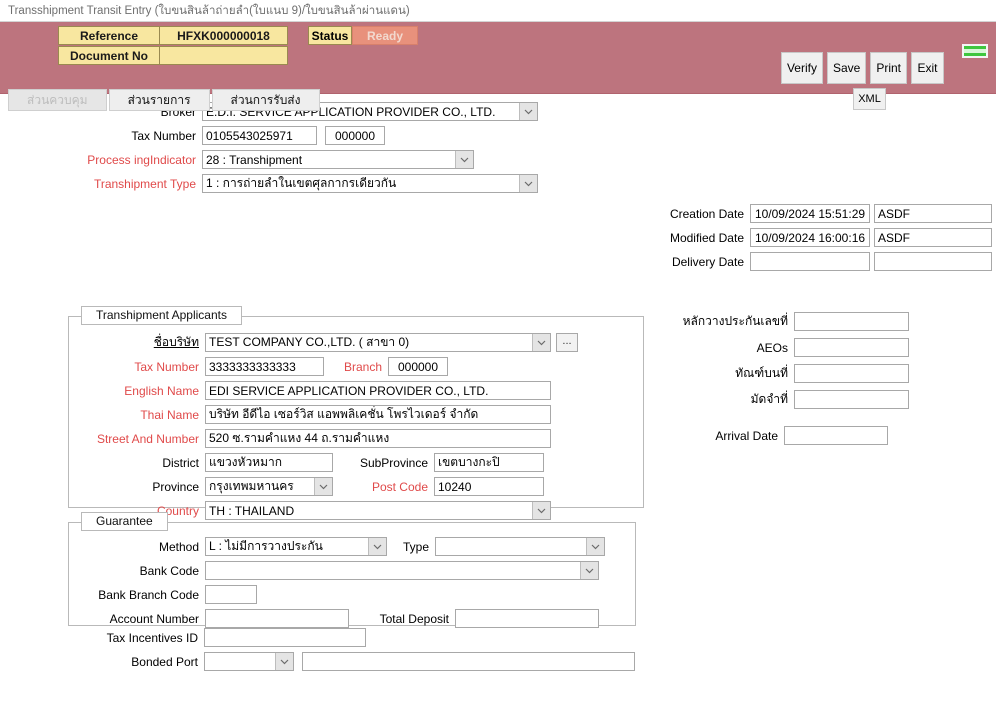 This screenshot has width=996, height=707. Describe the element at coordinates (810, 213) in the screenshot. I see `creation-date-input` at that location.